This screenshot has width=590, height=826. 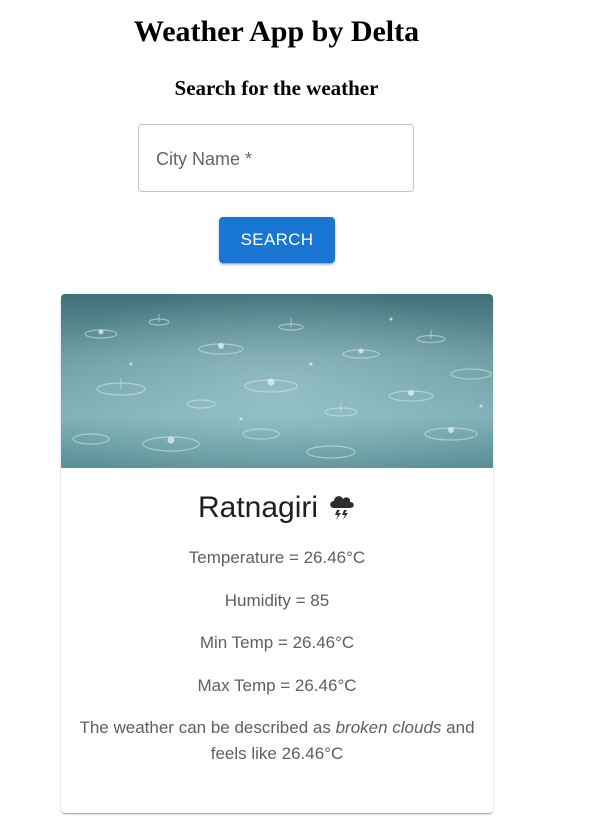 I want to click on humidity-text: Humidity = 85, so click(x=277, y=600).